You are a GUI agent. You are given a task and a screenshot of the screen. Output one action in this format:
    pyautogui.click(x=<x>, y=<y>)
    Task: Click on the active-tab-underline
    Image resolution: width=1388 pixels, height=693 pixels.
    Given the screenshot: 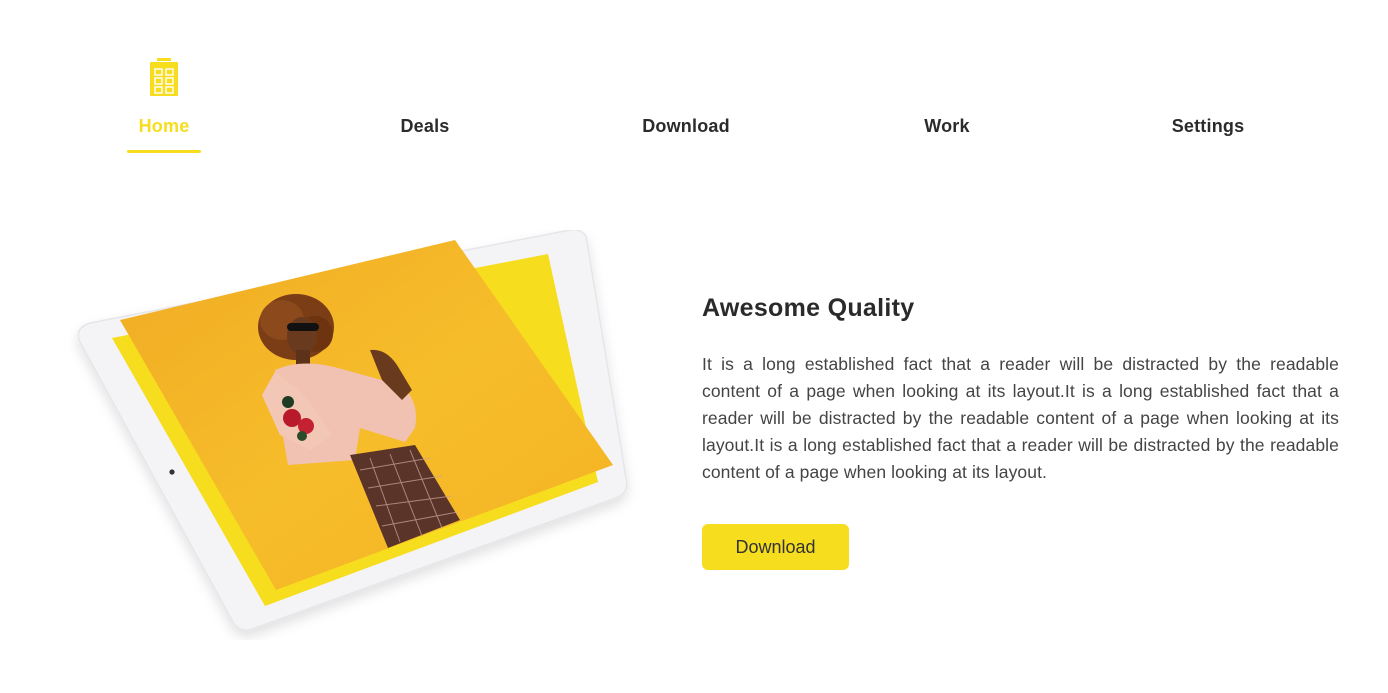 What is the action you would take?
    pyautogui.click(x=164, y=151)
    